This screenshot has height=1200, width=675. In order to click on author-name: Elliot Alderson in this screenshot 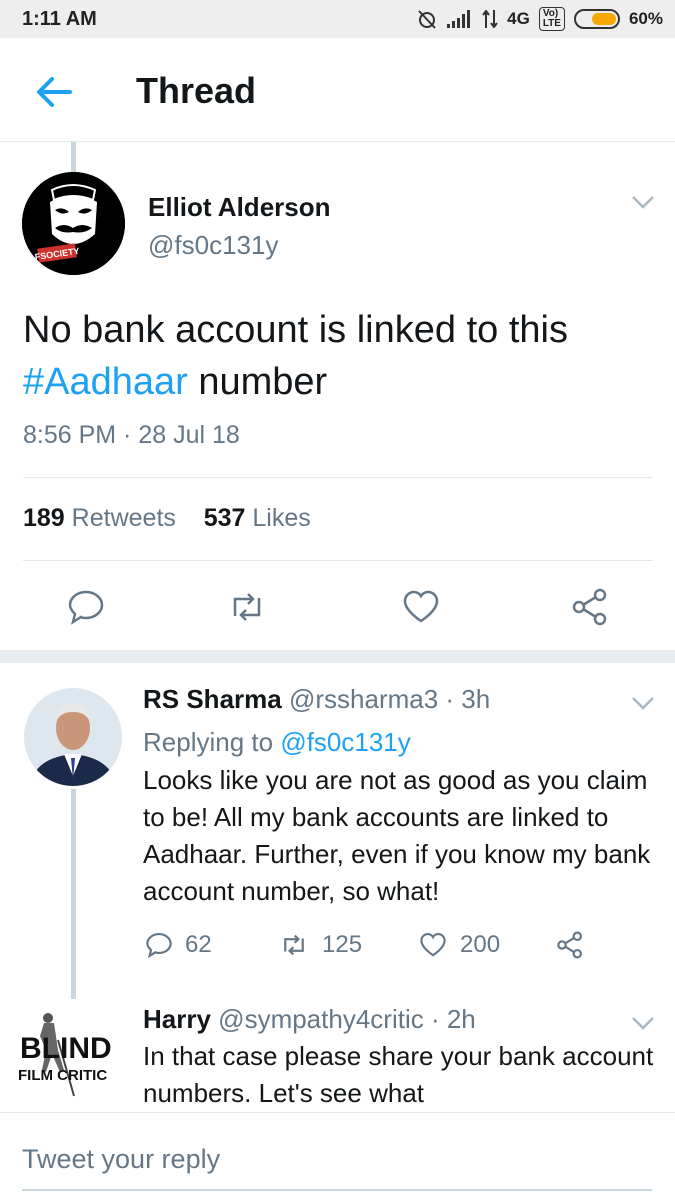, I will do `click(239, 207)`.